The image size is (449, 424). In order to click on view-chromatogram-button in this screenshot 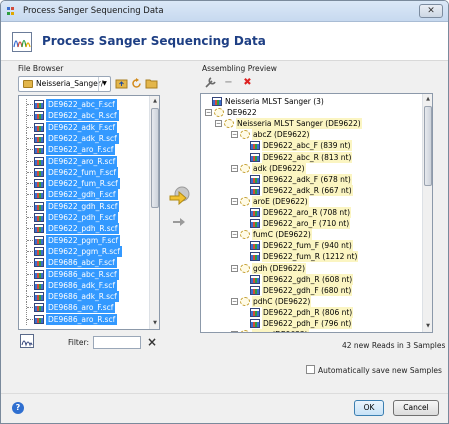, I will do `click(27, 341)`.